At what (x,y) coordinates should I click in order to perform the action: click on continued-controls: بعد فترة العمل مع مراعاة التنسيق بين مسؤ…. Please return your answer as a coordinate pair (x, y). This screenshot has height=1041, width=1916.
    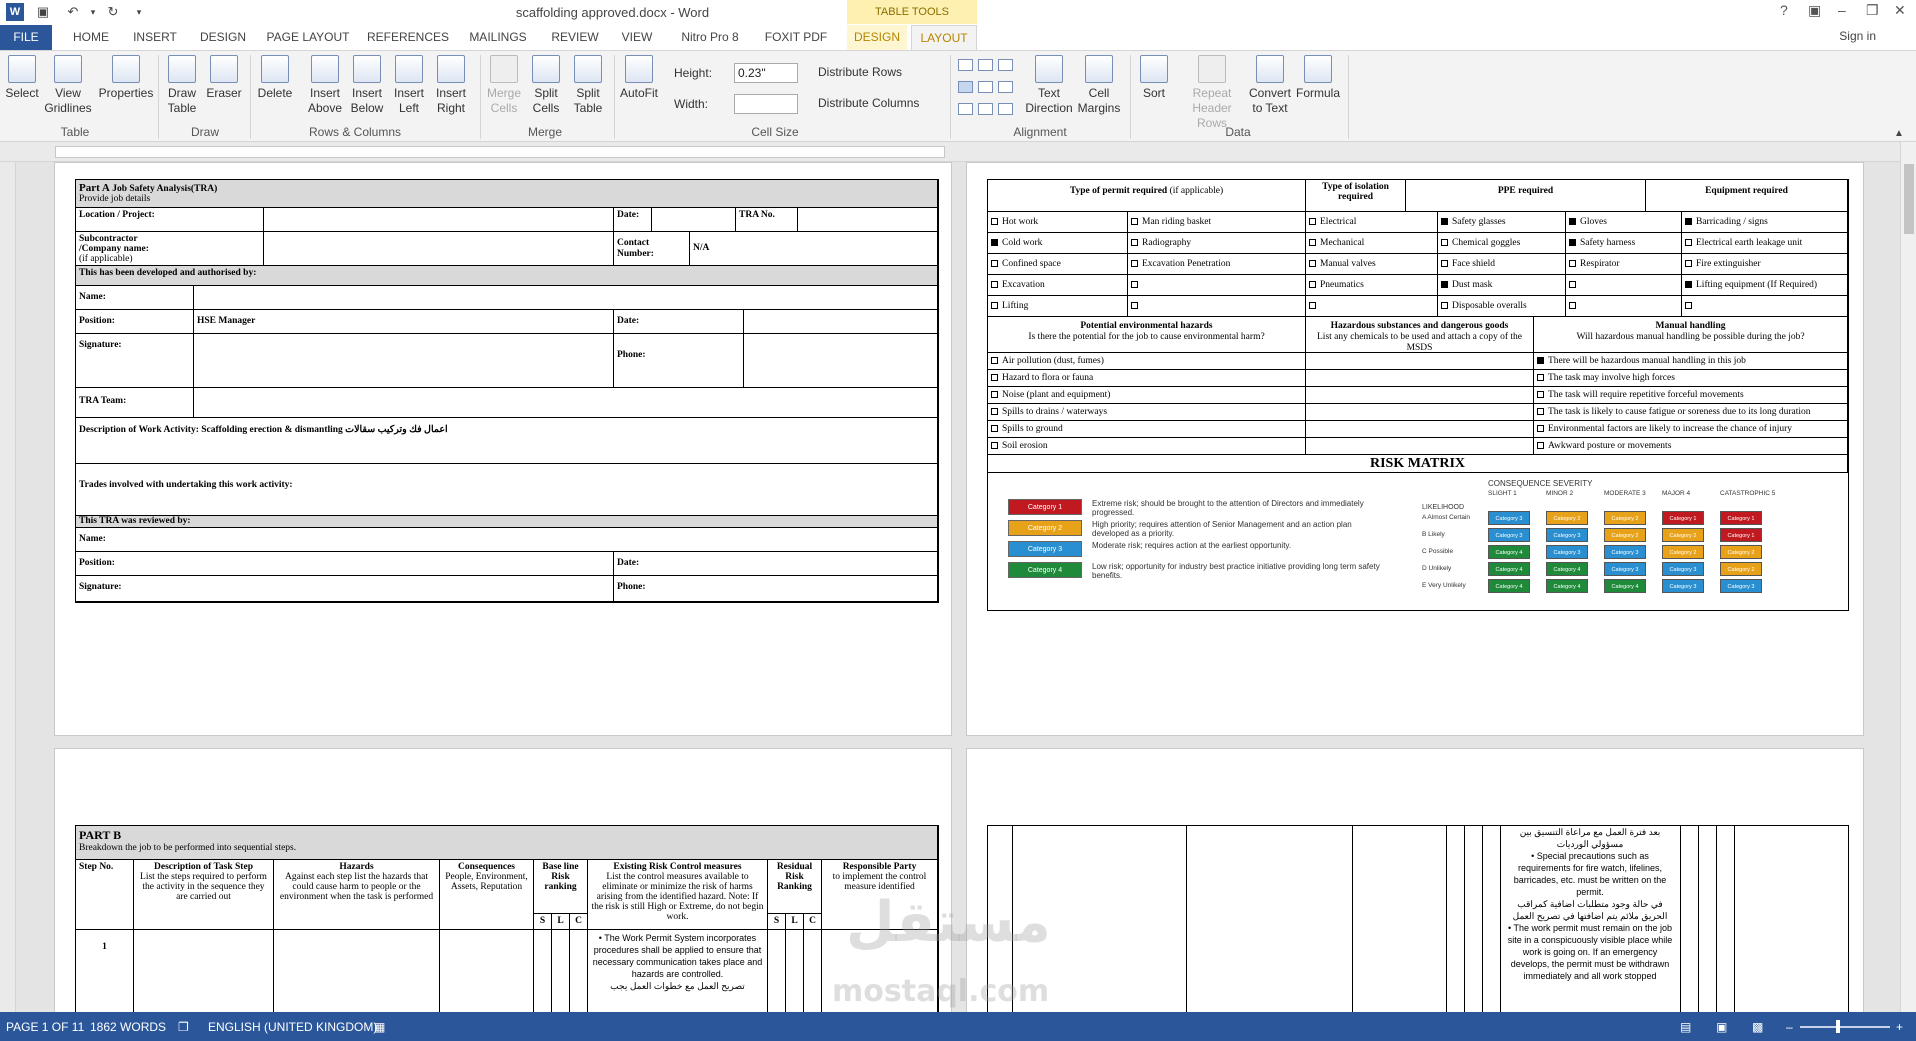
    Looking at the image, I should click on (1590, 904).